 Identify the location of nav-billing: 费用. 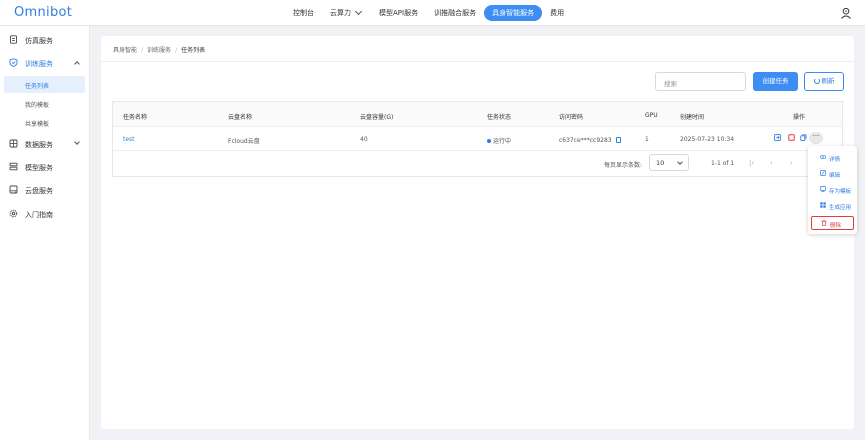
(557, 13).